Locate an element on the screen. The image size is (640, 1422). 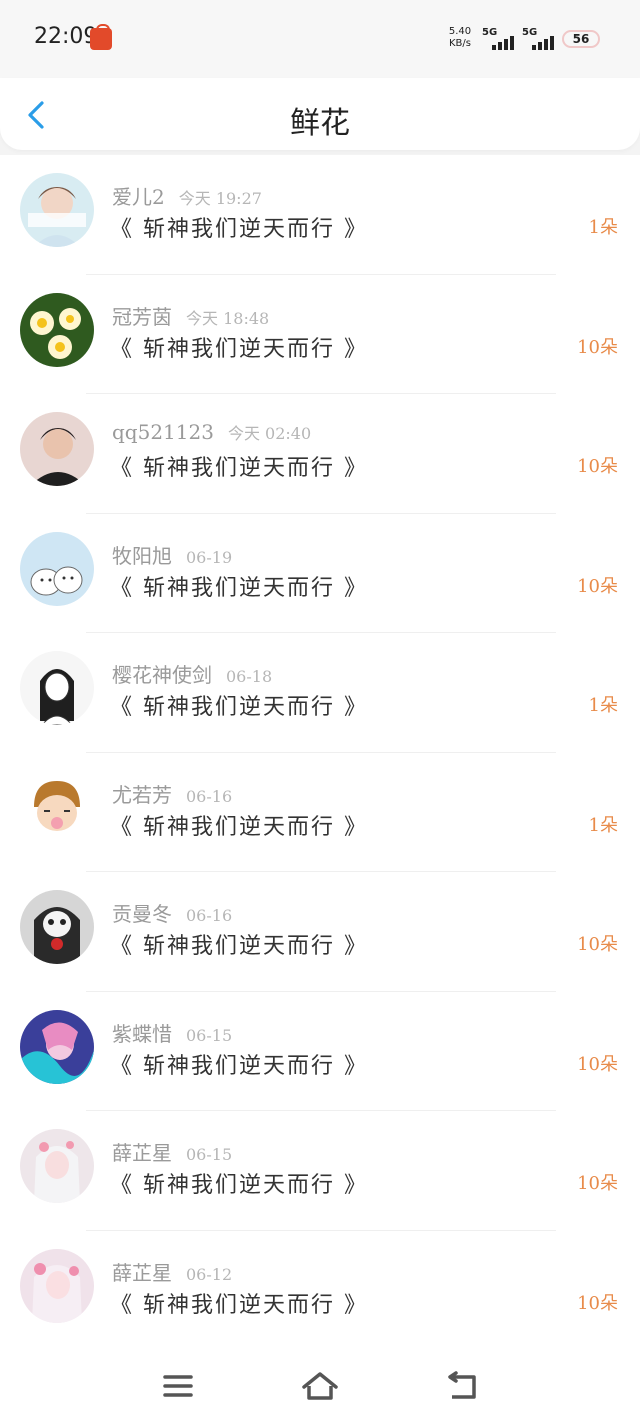
user-name: 尤若芳 is located at coordinates (142, 794).